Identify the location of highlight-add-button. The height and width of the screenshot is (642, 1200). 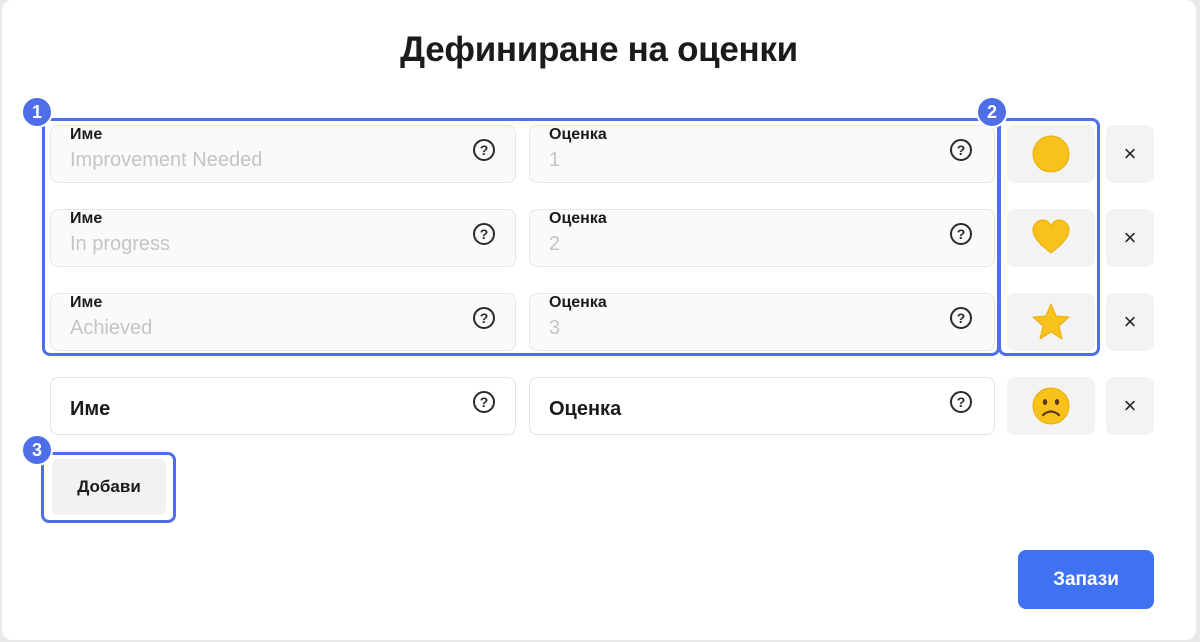
(108, 487).